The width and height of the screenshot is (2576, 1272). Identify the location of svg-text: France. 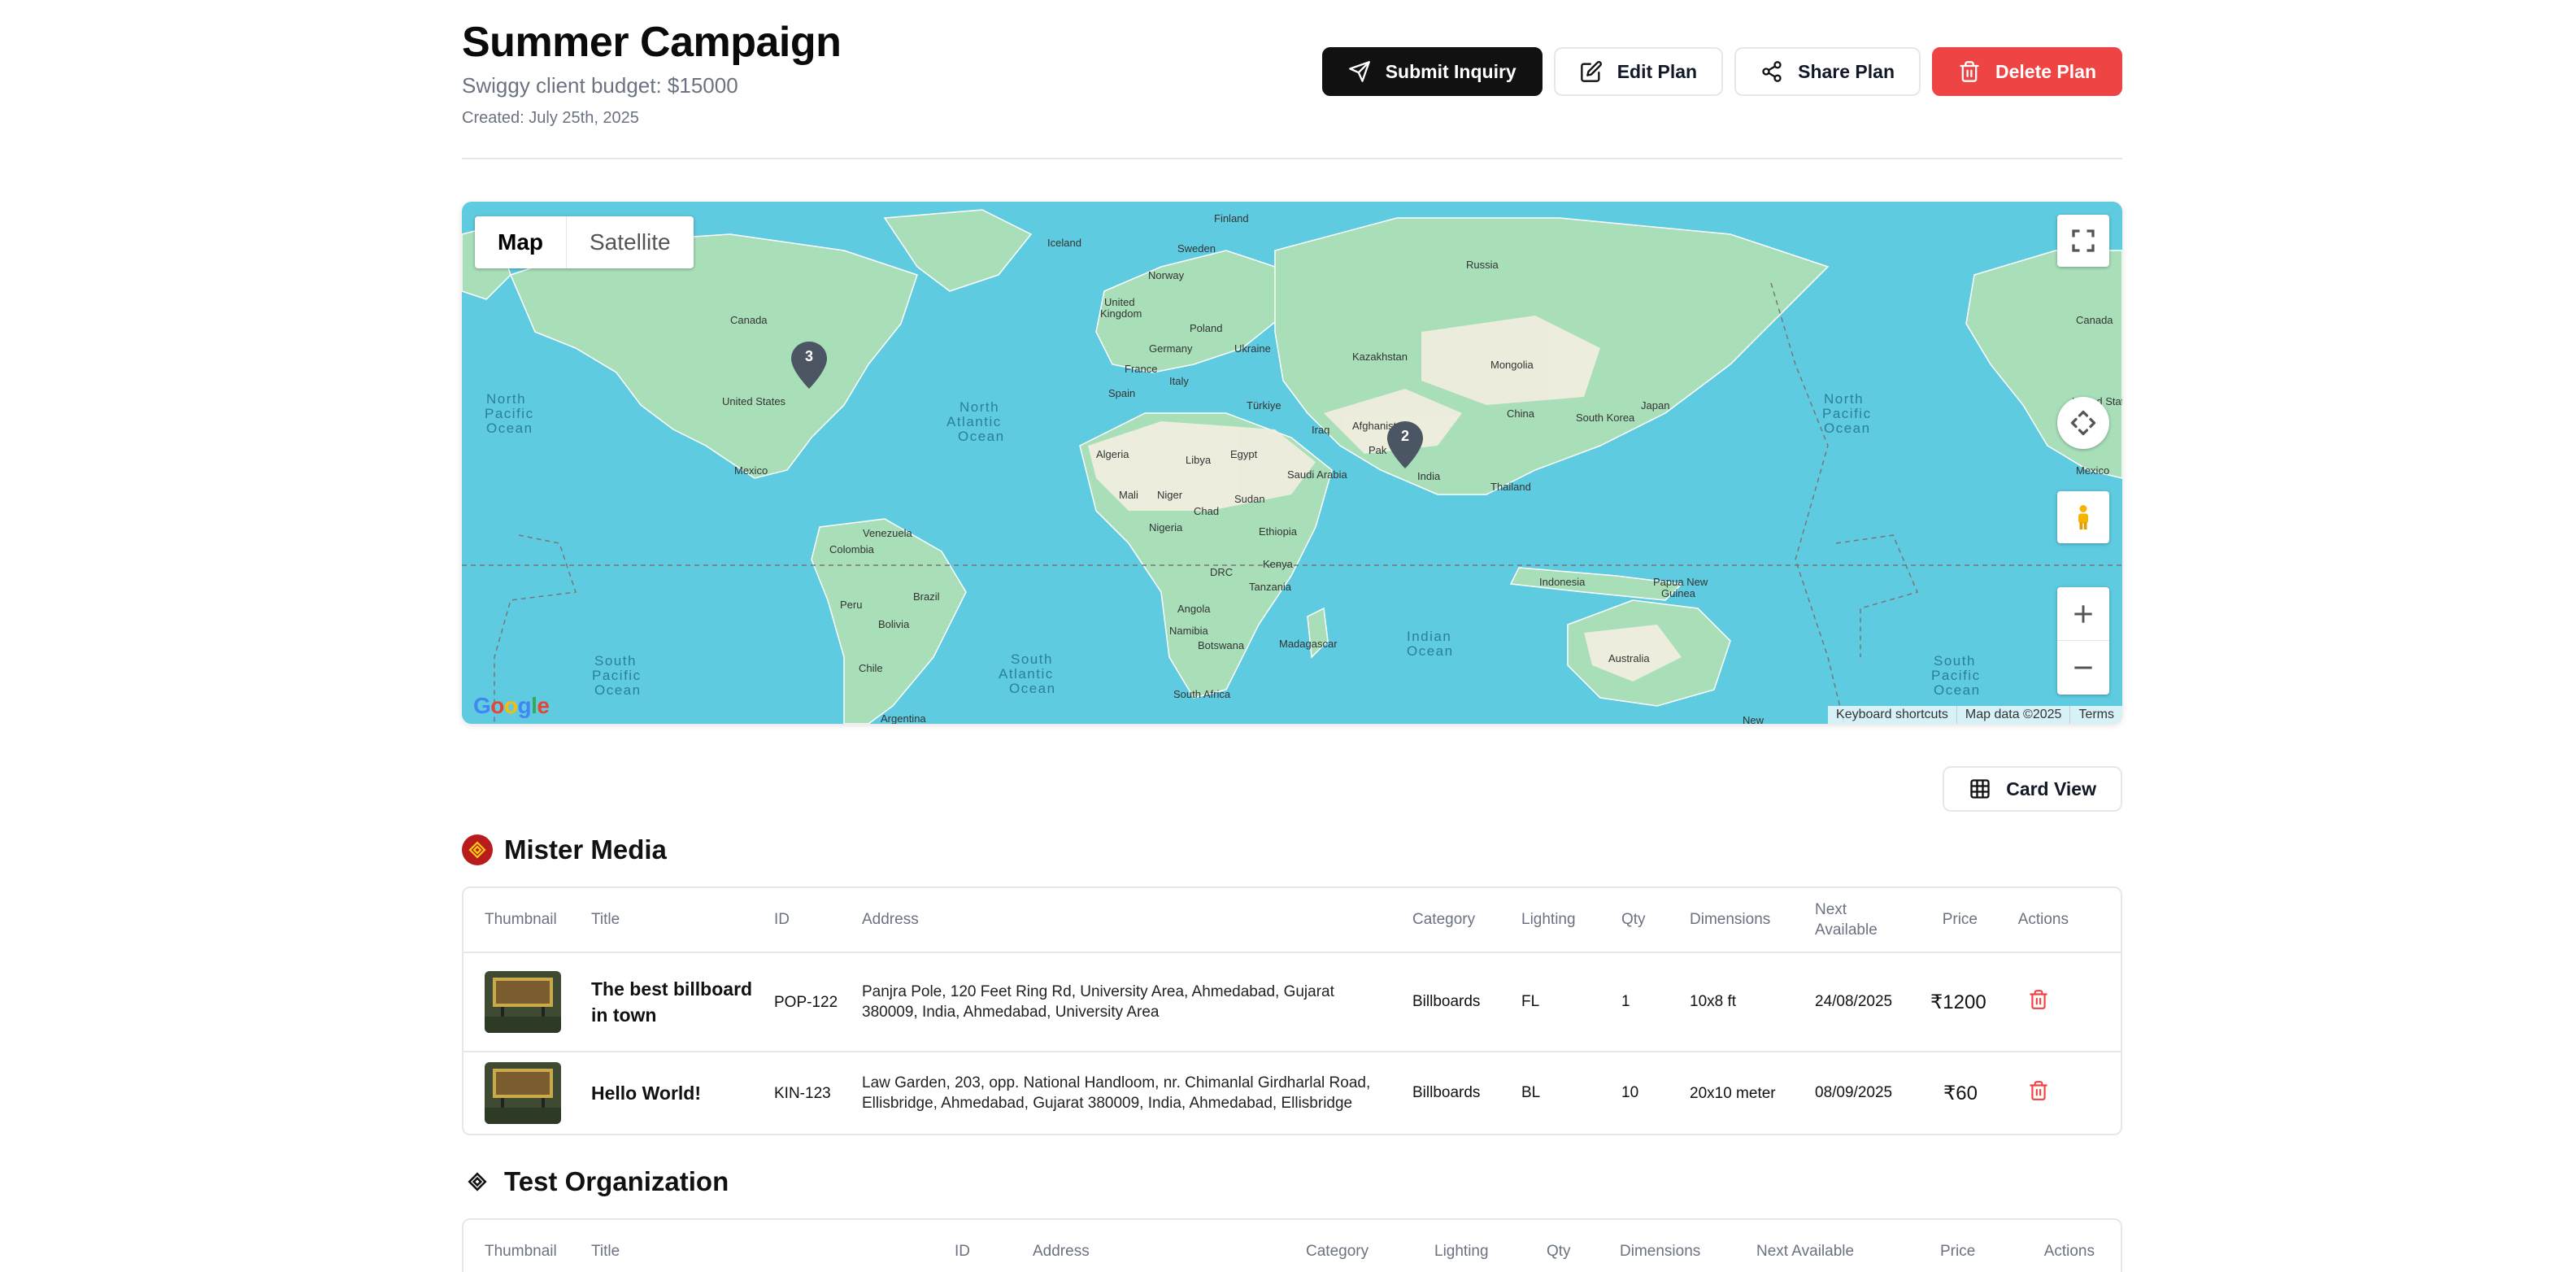
(1141, 369).